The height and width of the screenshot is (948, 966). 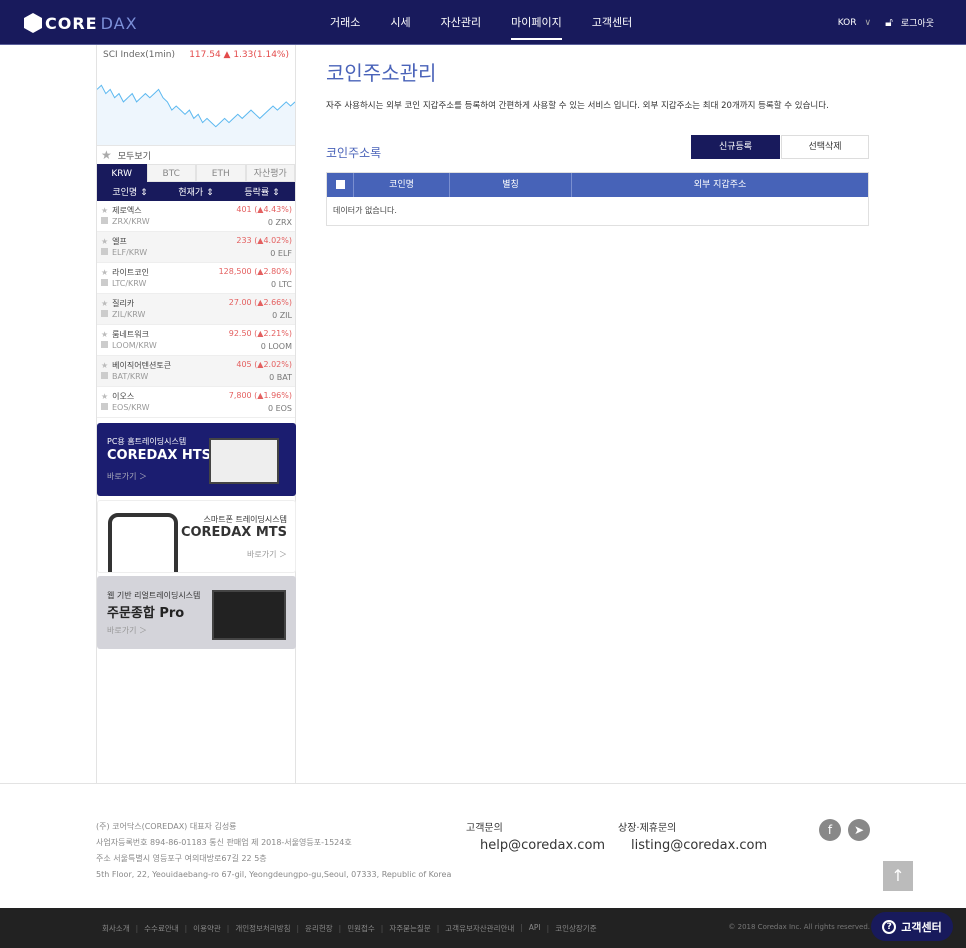 I want to click on coin-name: ★ 질리카, so click(x=118, y=303).